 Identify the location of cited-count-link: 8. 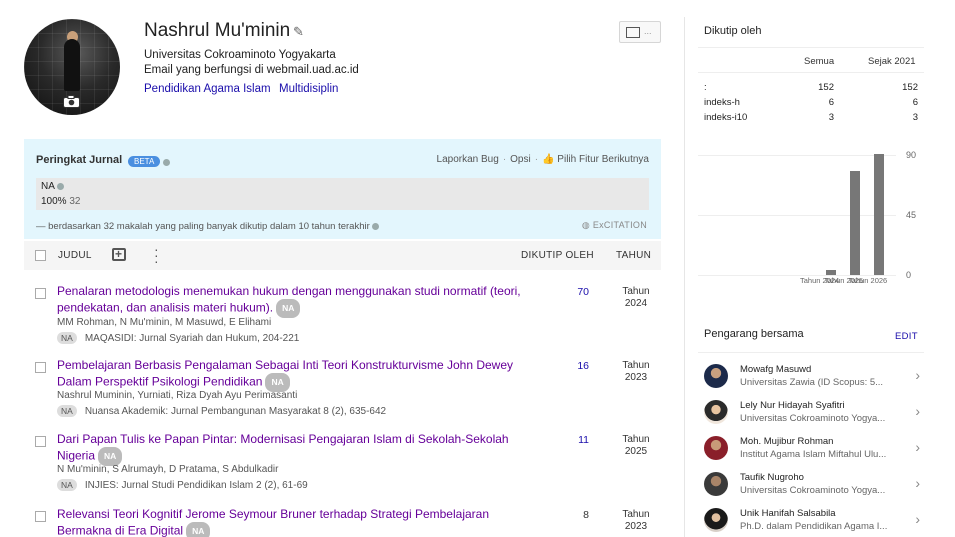
(579, 515).